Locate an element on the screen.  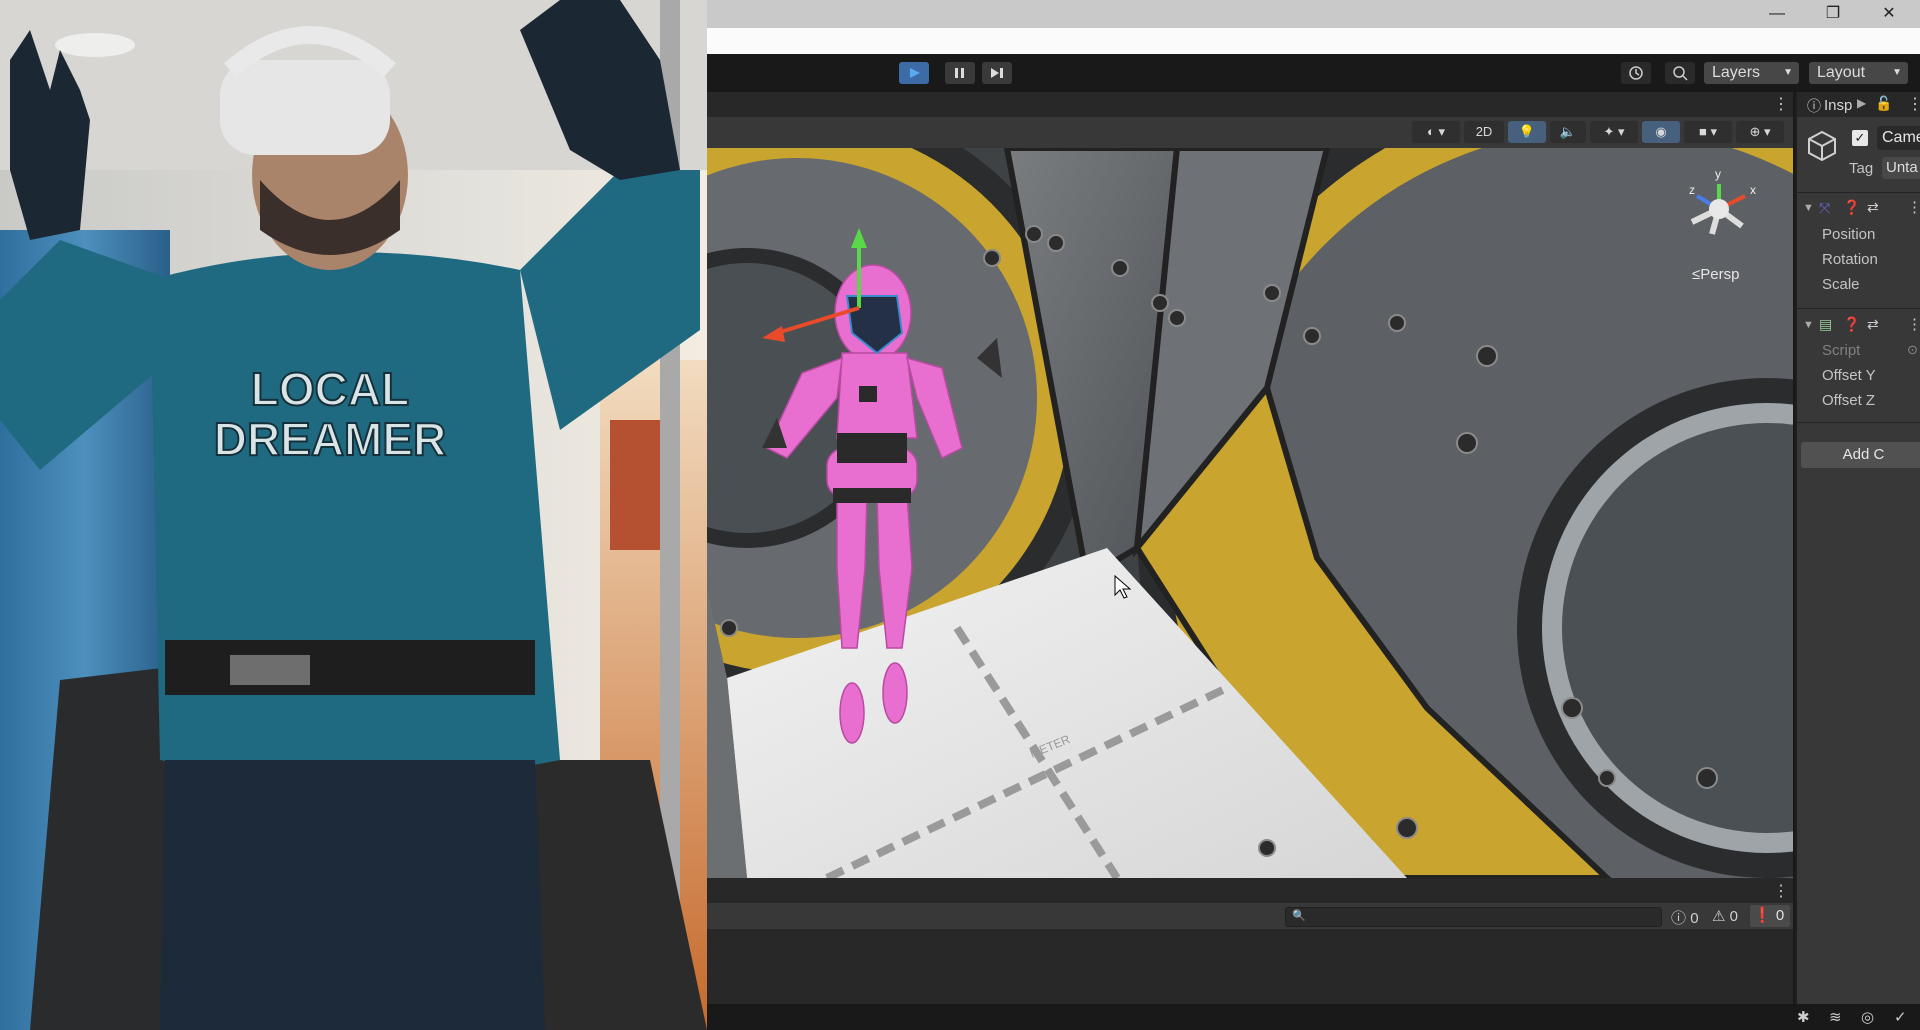
mode-2d-button: 2D is located at coordinates (1484, 132).